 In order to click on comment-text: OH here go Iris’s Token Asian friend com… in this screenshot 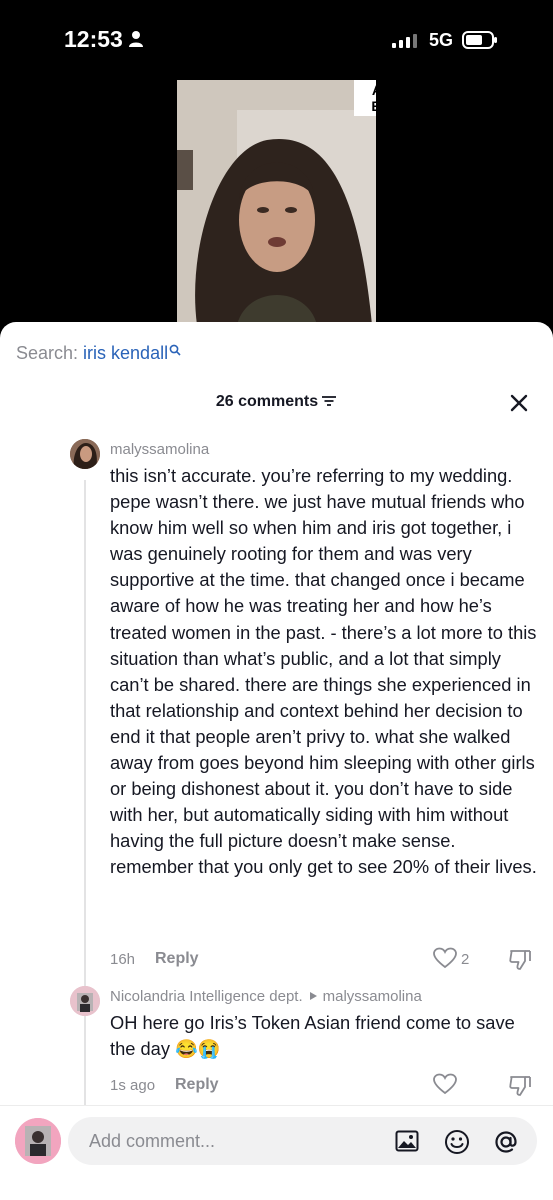, I will do `click(312, 1036)`.